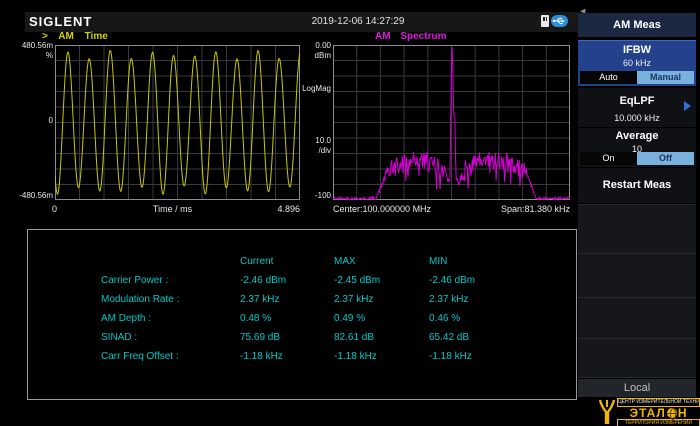  I want to click on am-time-window-title: > AM Time, so click(79, 36).